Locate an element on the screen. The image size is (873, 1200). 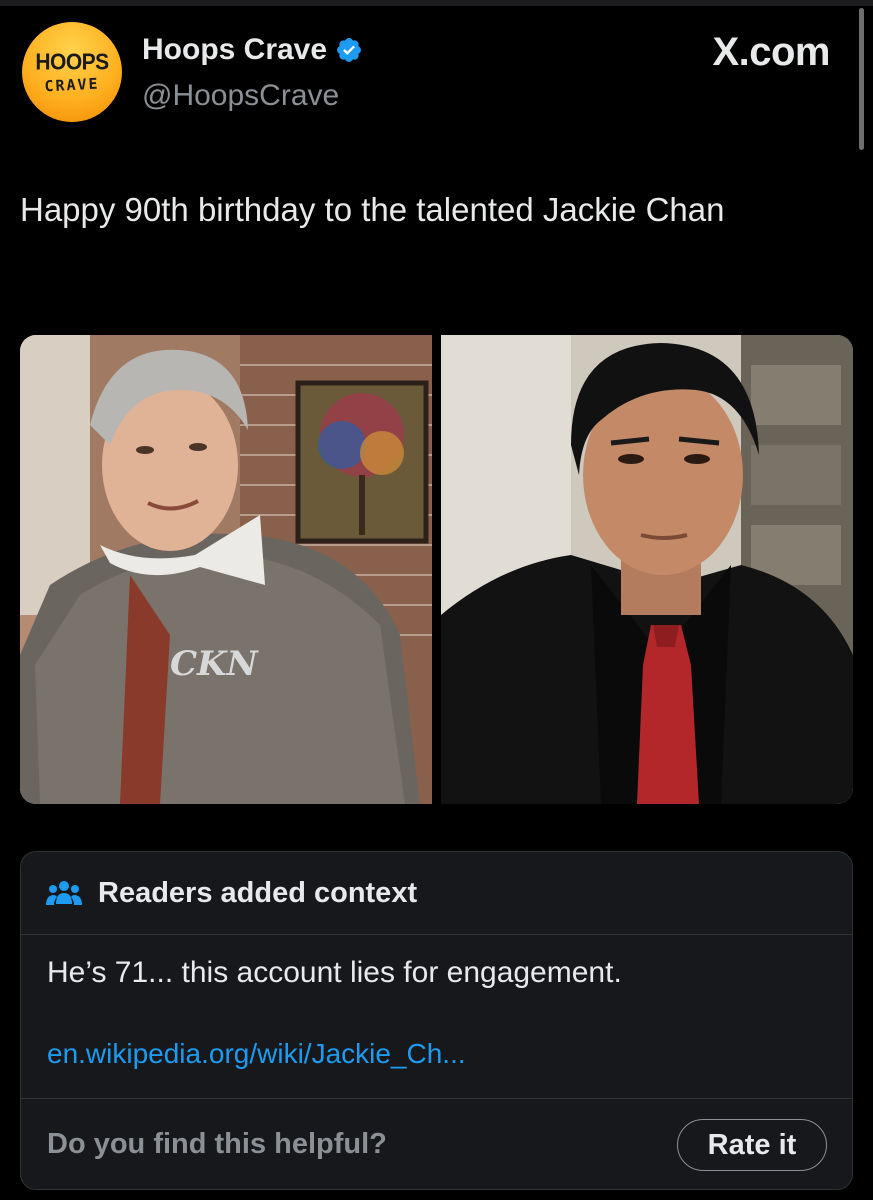
community-note-footer: Do you find this helpful? Rate it is located at coordinates (436, 1143).